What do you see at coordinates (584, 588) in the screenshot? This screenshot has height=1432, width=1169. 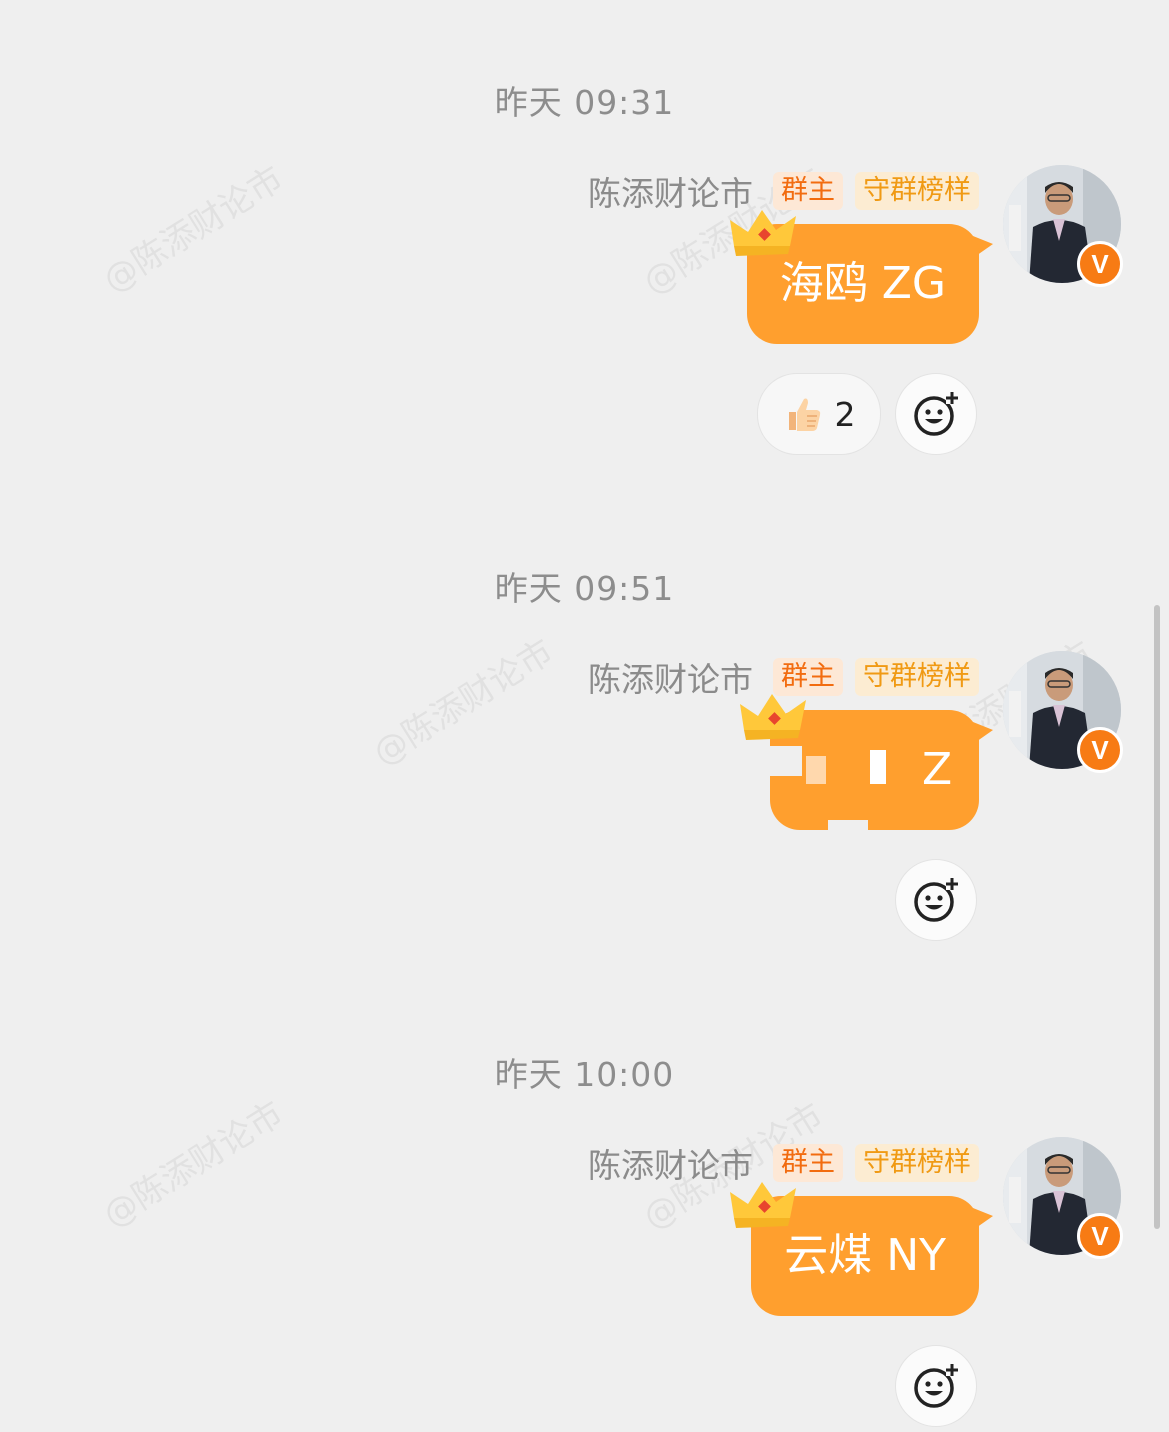 I see `message-timestamp: 昨天 09:51` at bounding box center [584, 588].